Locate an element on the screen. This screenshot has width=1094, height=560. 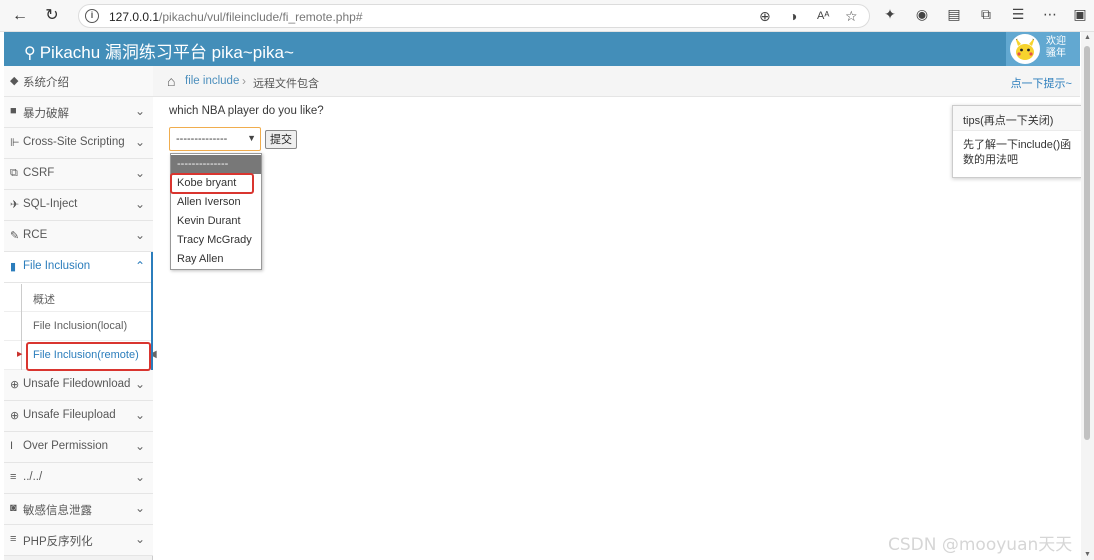
tag-icon: ◆ is located at coordinates (14, 81).